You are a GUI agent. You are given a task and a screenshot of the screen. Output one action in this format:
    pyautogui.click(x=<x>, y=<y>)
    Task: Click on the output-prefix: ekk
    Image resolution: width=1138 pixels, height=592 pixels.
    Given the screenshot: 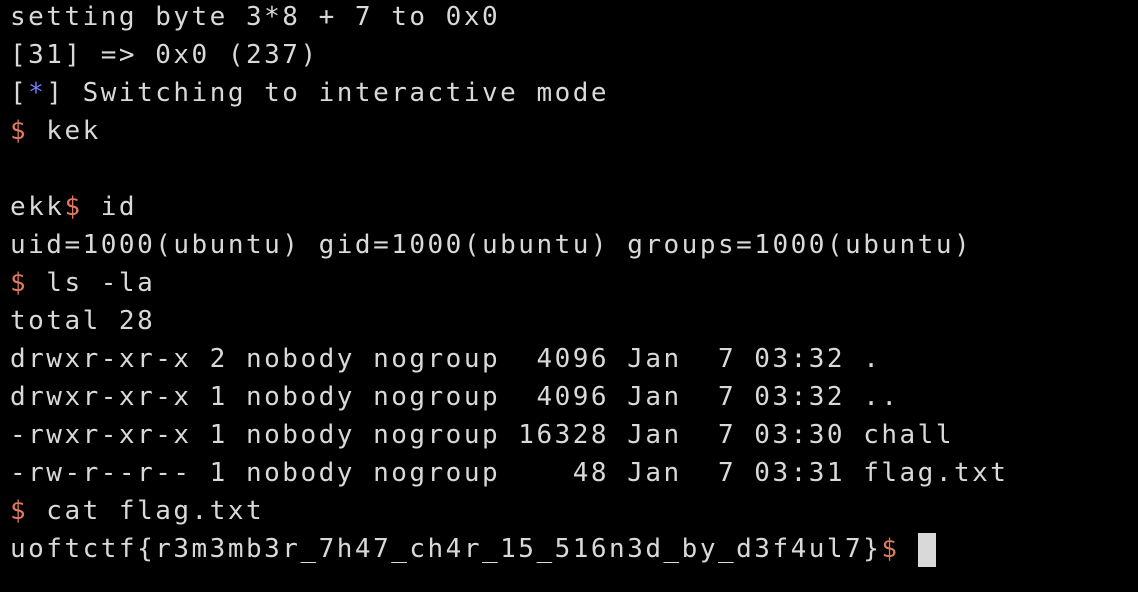 What is the action you would take?
    pyautogui.click(x=37, y=207)
    